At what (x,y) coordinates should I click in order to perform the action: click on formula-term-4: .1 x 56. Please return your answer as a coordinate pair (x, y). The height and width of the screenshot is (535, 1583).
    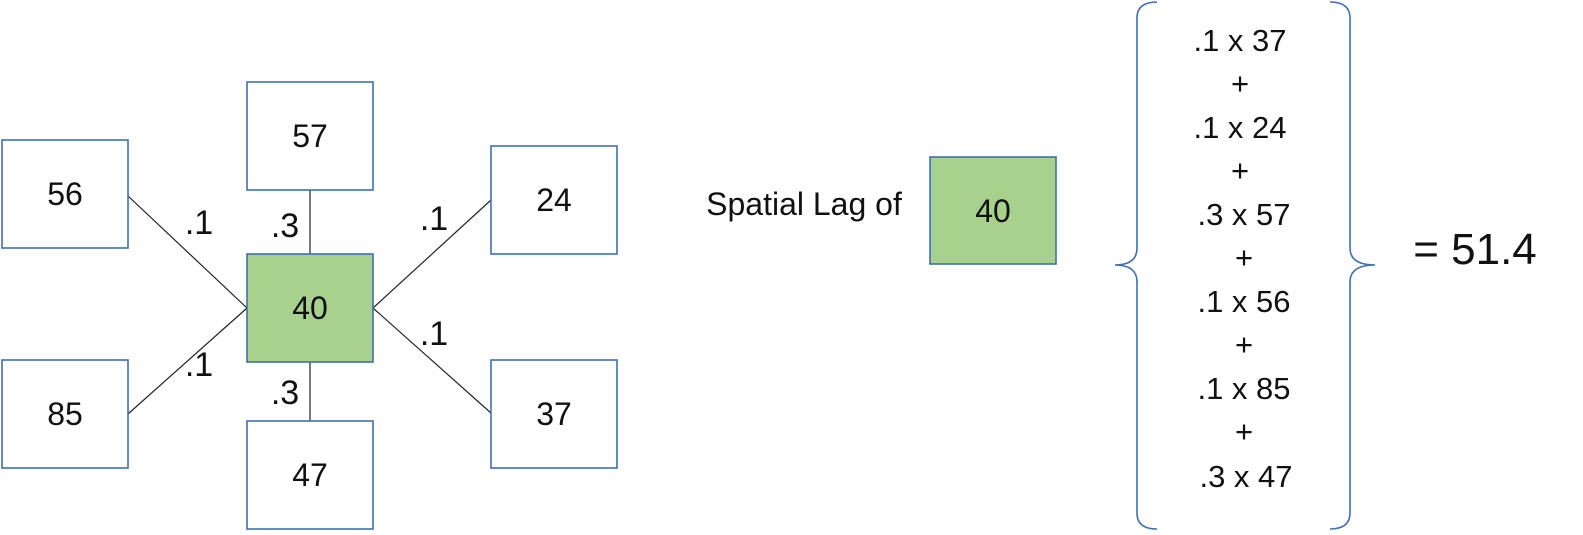
    Looking at the image, I should click on (1243, 301).